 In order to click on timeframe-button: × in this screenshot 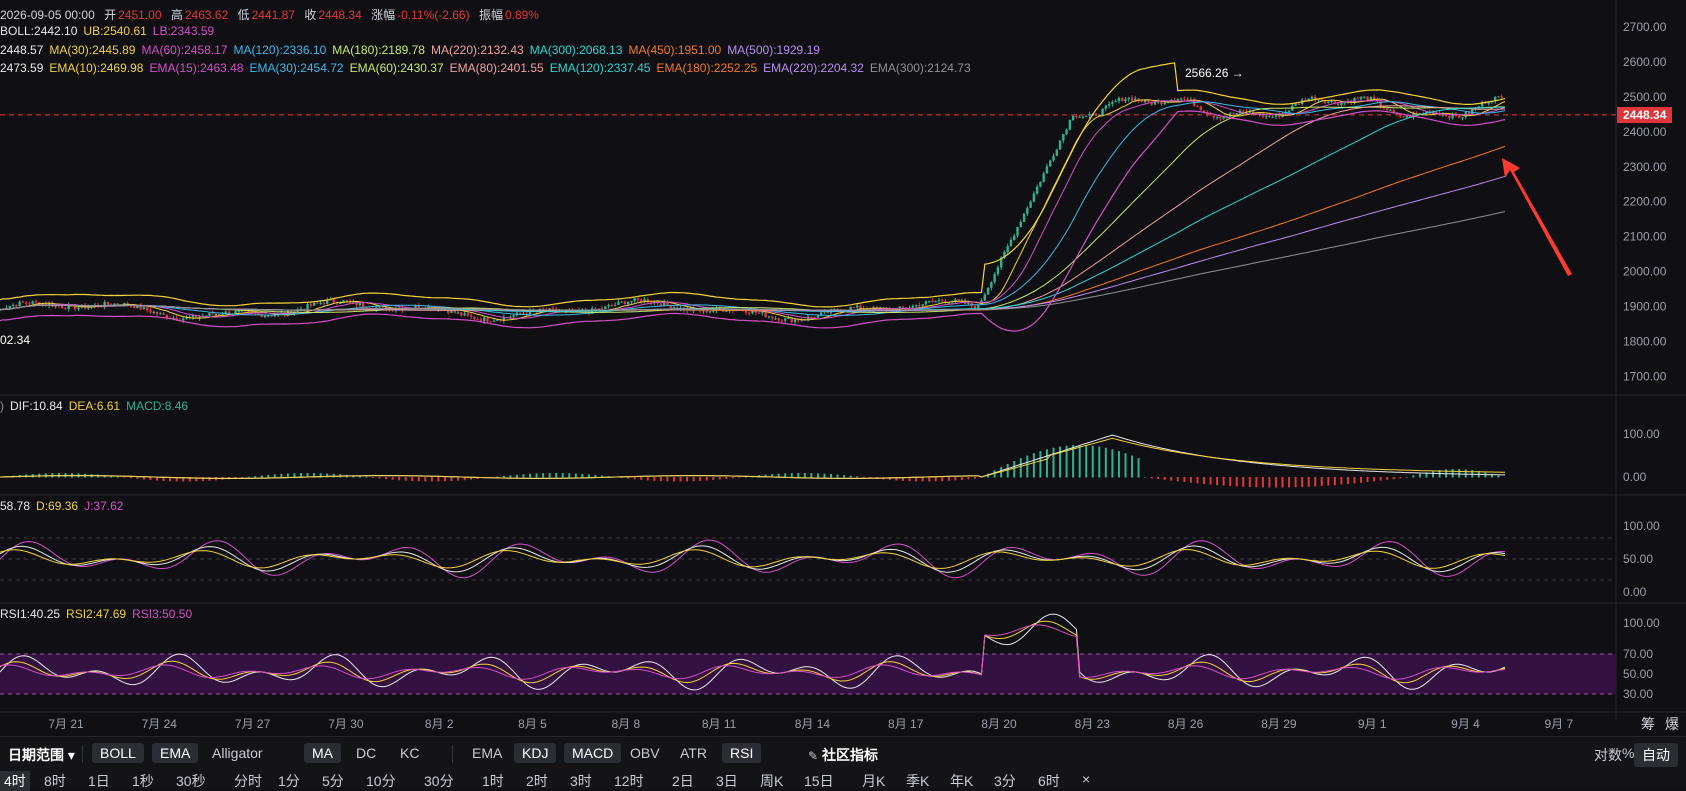, I will do `click(1086, 779)`.